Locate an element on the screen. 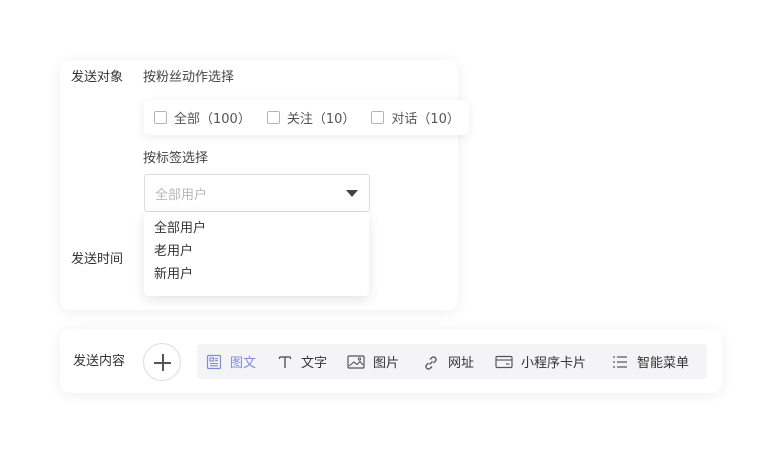  type-text: 文字 is located at coordinates (302, 361).